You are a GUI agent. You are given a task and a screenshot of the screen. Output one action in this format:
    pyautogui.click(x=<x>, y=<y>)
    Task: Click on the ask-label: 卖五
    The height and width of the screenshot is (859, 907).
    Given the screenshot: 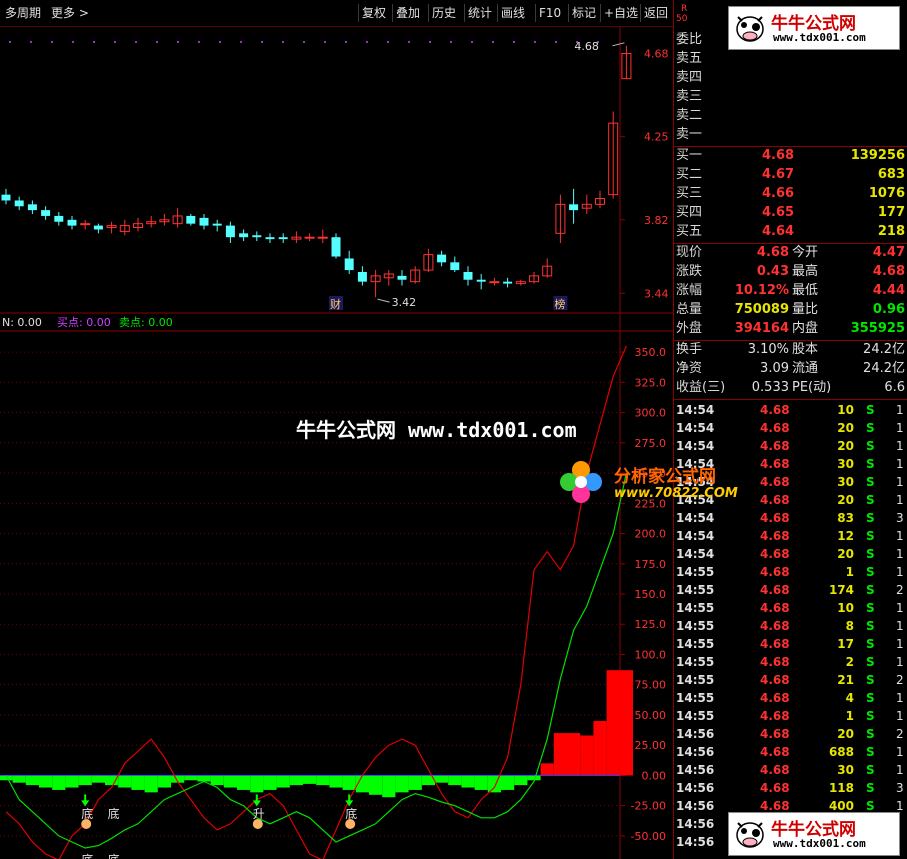 What is the action you would take?
    pyautogui.click(x=689, y=58)
    